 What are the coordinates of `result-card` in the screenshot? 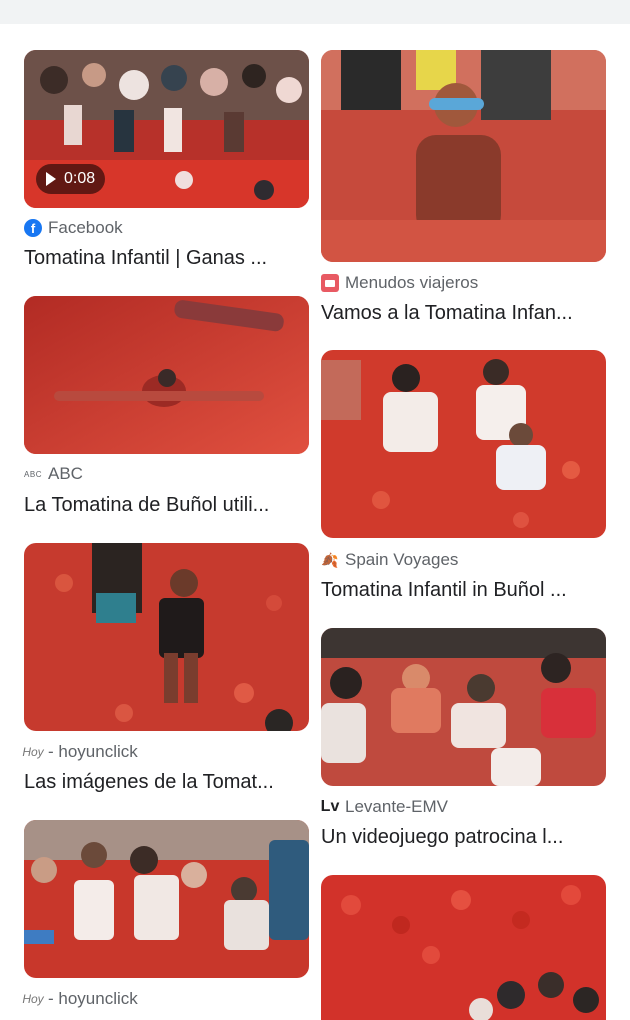 It's located at (463, 947).